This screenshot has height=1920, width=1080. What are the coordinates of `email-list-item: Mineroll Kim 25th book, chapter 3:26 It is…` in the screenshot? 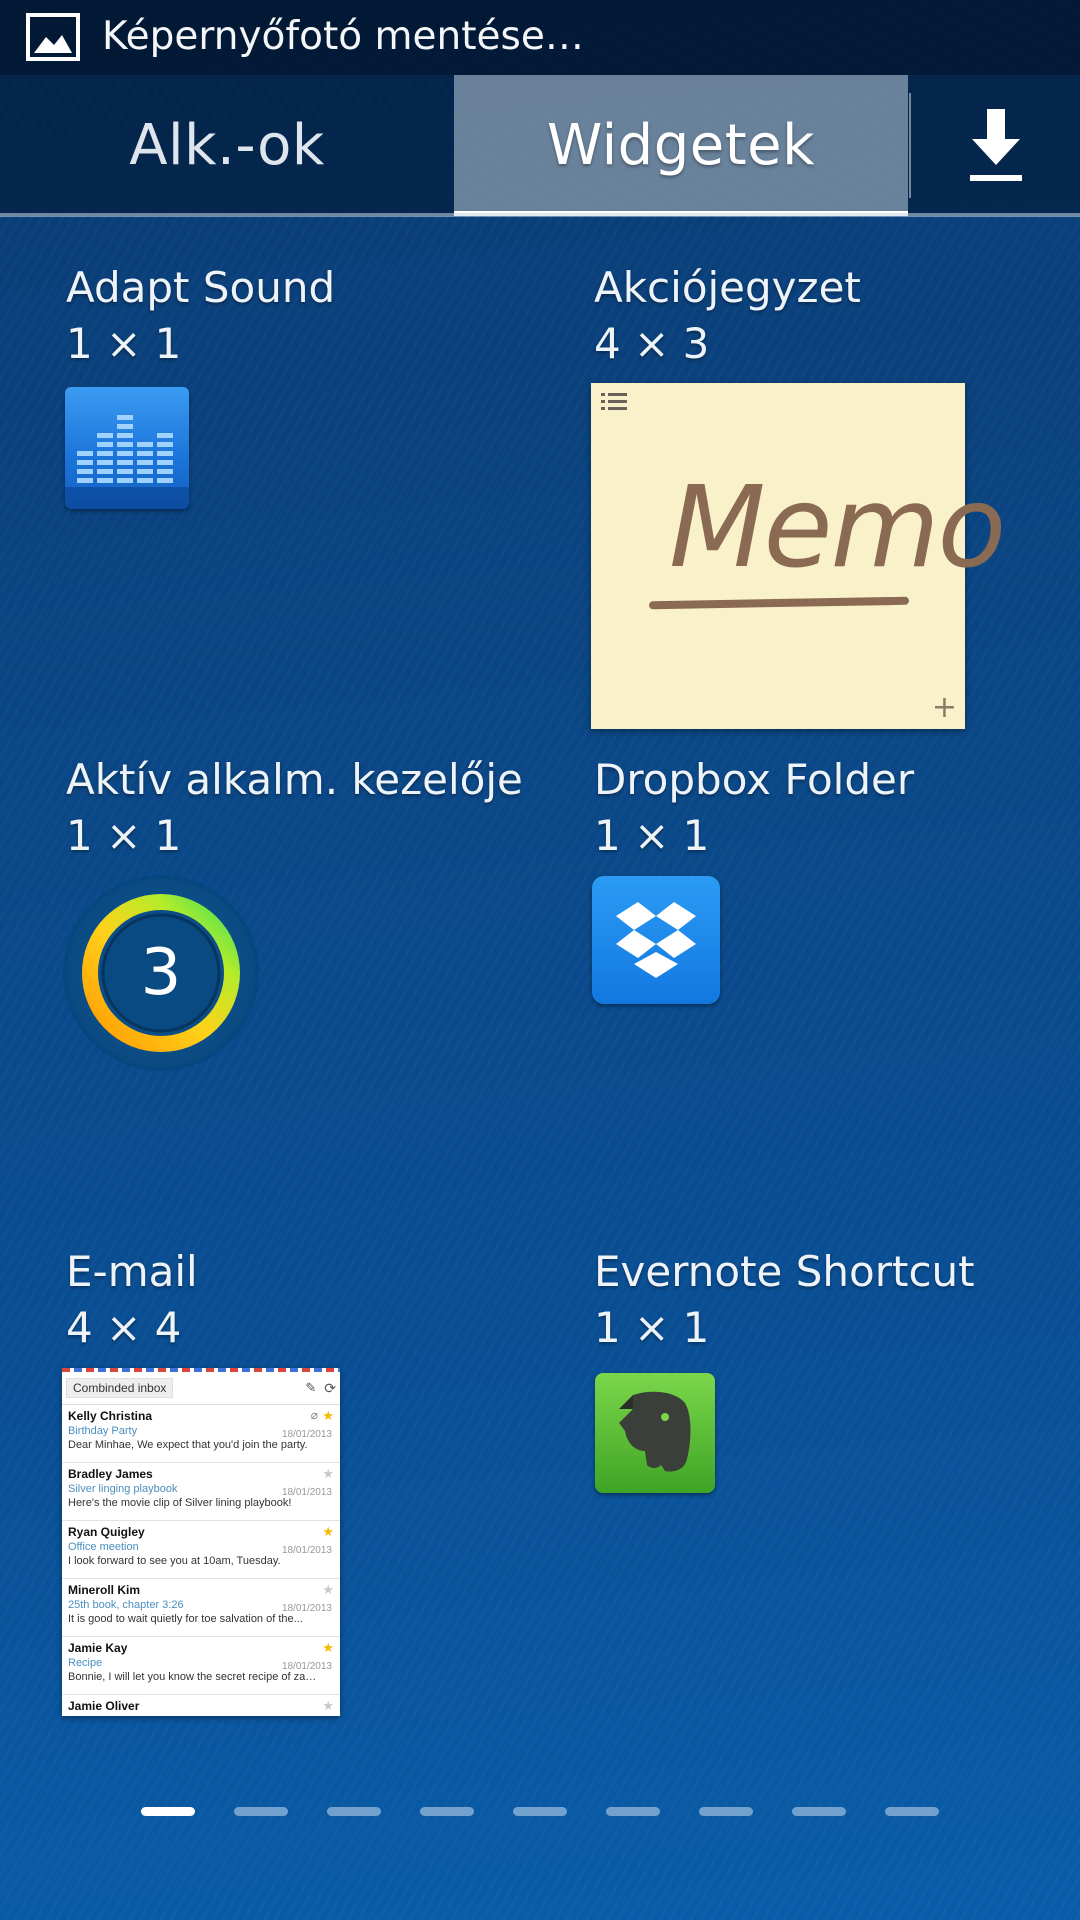 It's located at (201, 1608).